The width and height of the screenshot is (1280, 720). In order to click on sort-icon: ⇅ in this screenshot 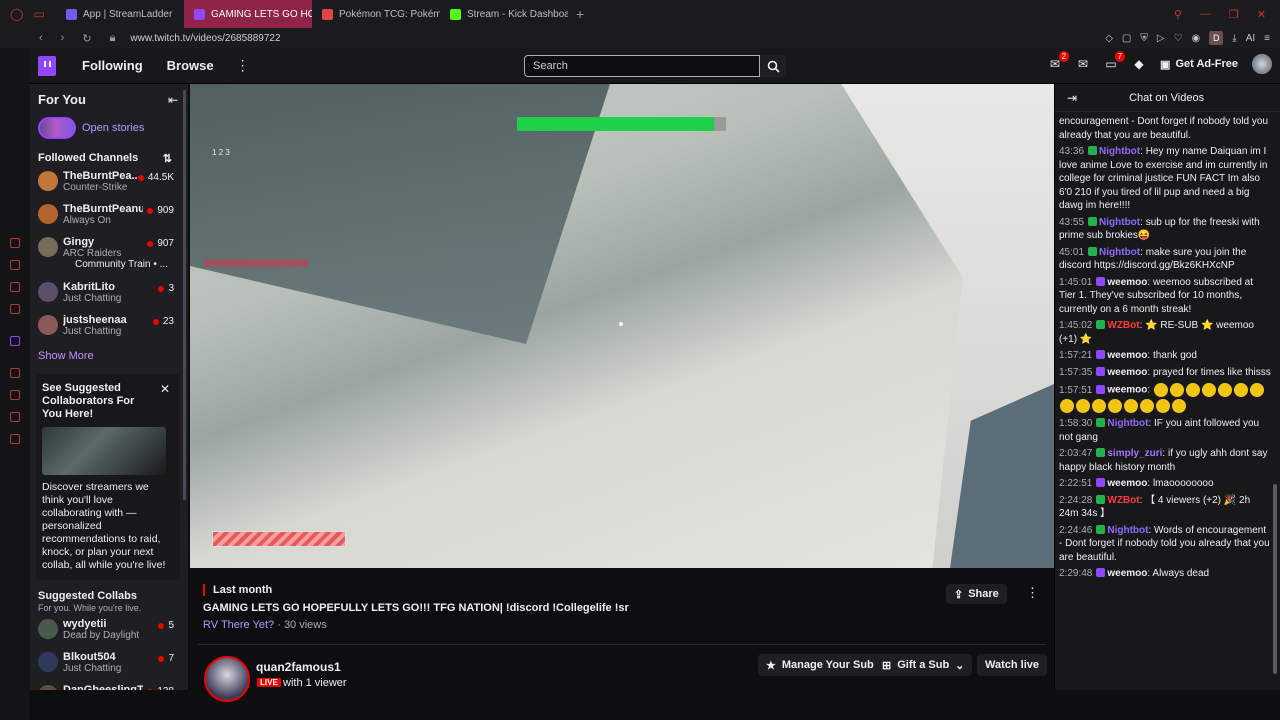, I will do `click(167, 158)`.